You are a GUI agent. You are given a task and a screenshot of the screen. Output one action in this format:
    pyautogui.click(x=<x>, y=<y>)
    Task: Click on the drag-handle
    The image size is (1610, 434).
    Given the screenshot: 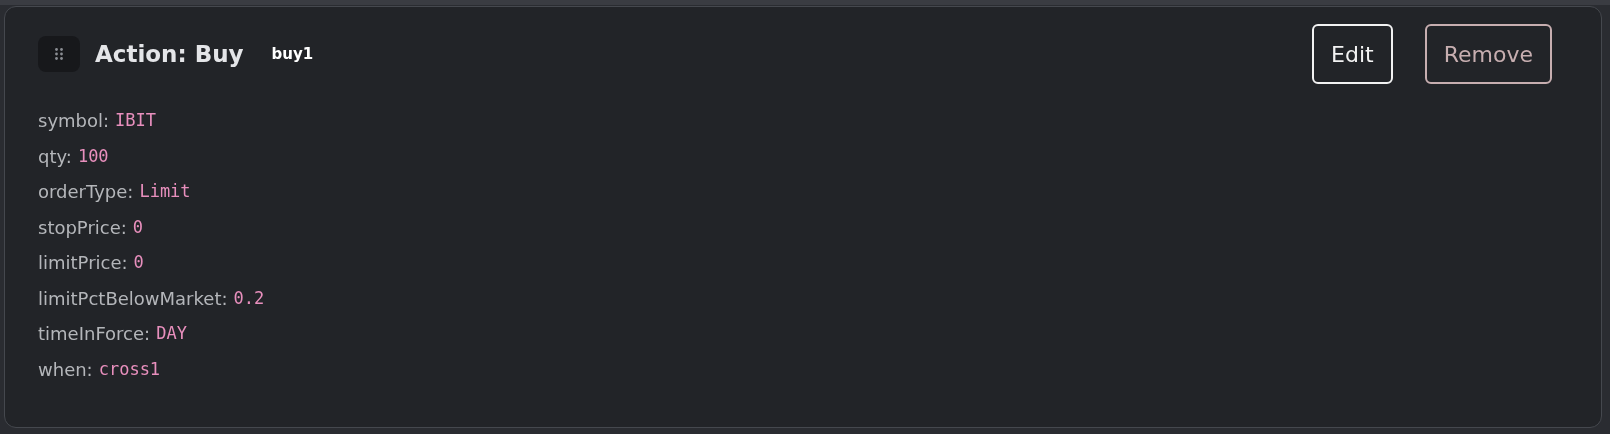 What is the action you would take?
    pyautogui.click(x=59, y=54)
    